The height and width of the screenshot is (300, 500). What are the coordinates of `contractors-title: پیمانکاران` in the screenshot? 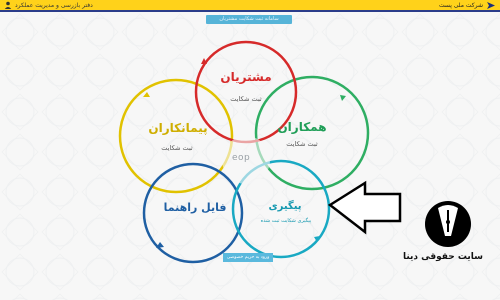 It's located at (178, 128).